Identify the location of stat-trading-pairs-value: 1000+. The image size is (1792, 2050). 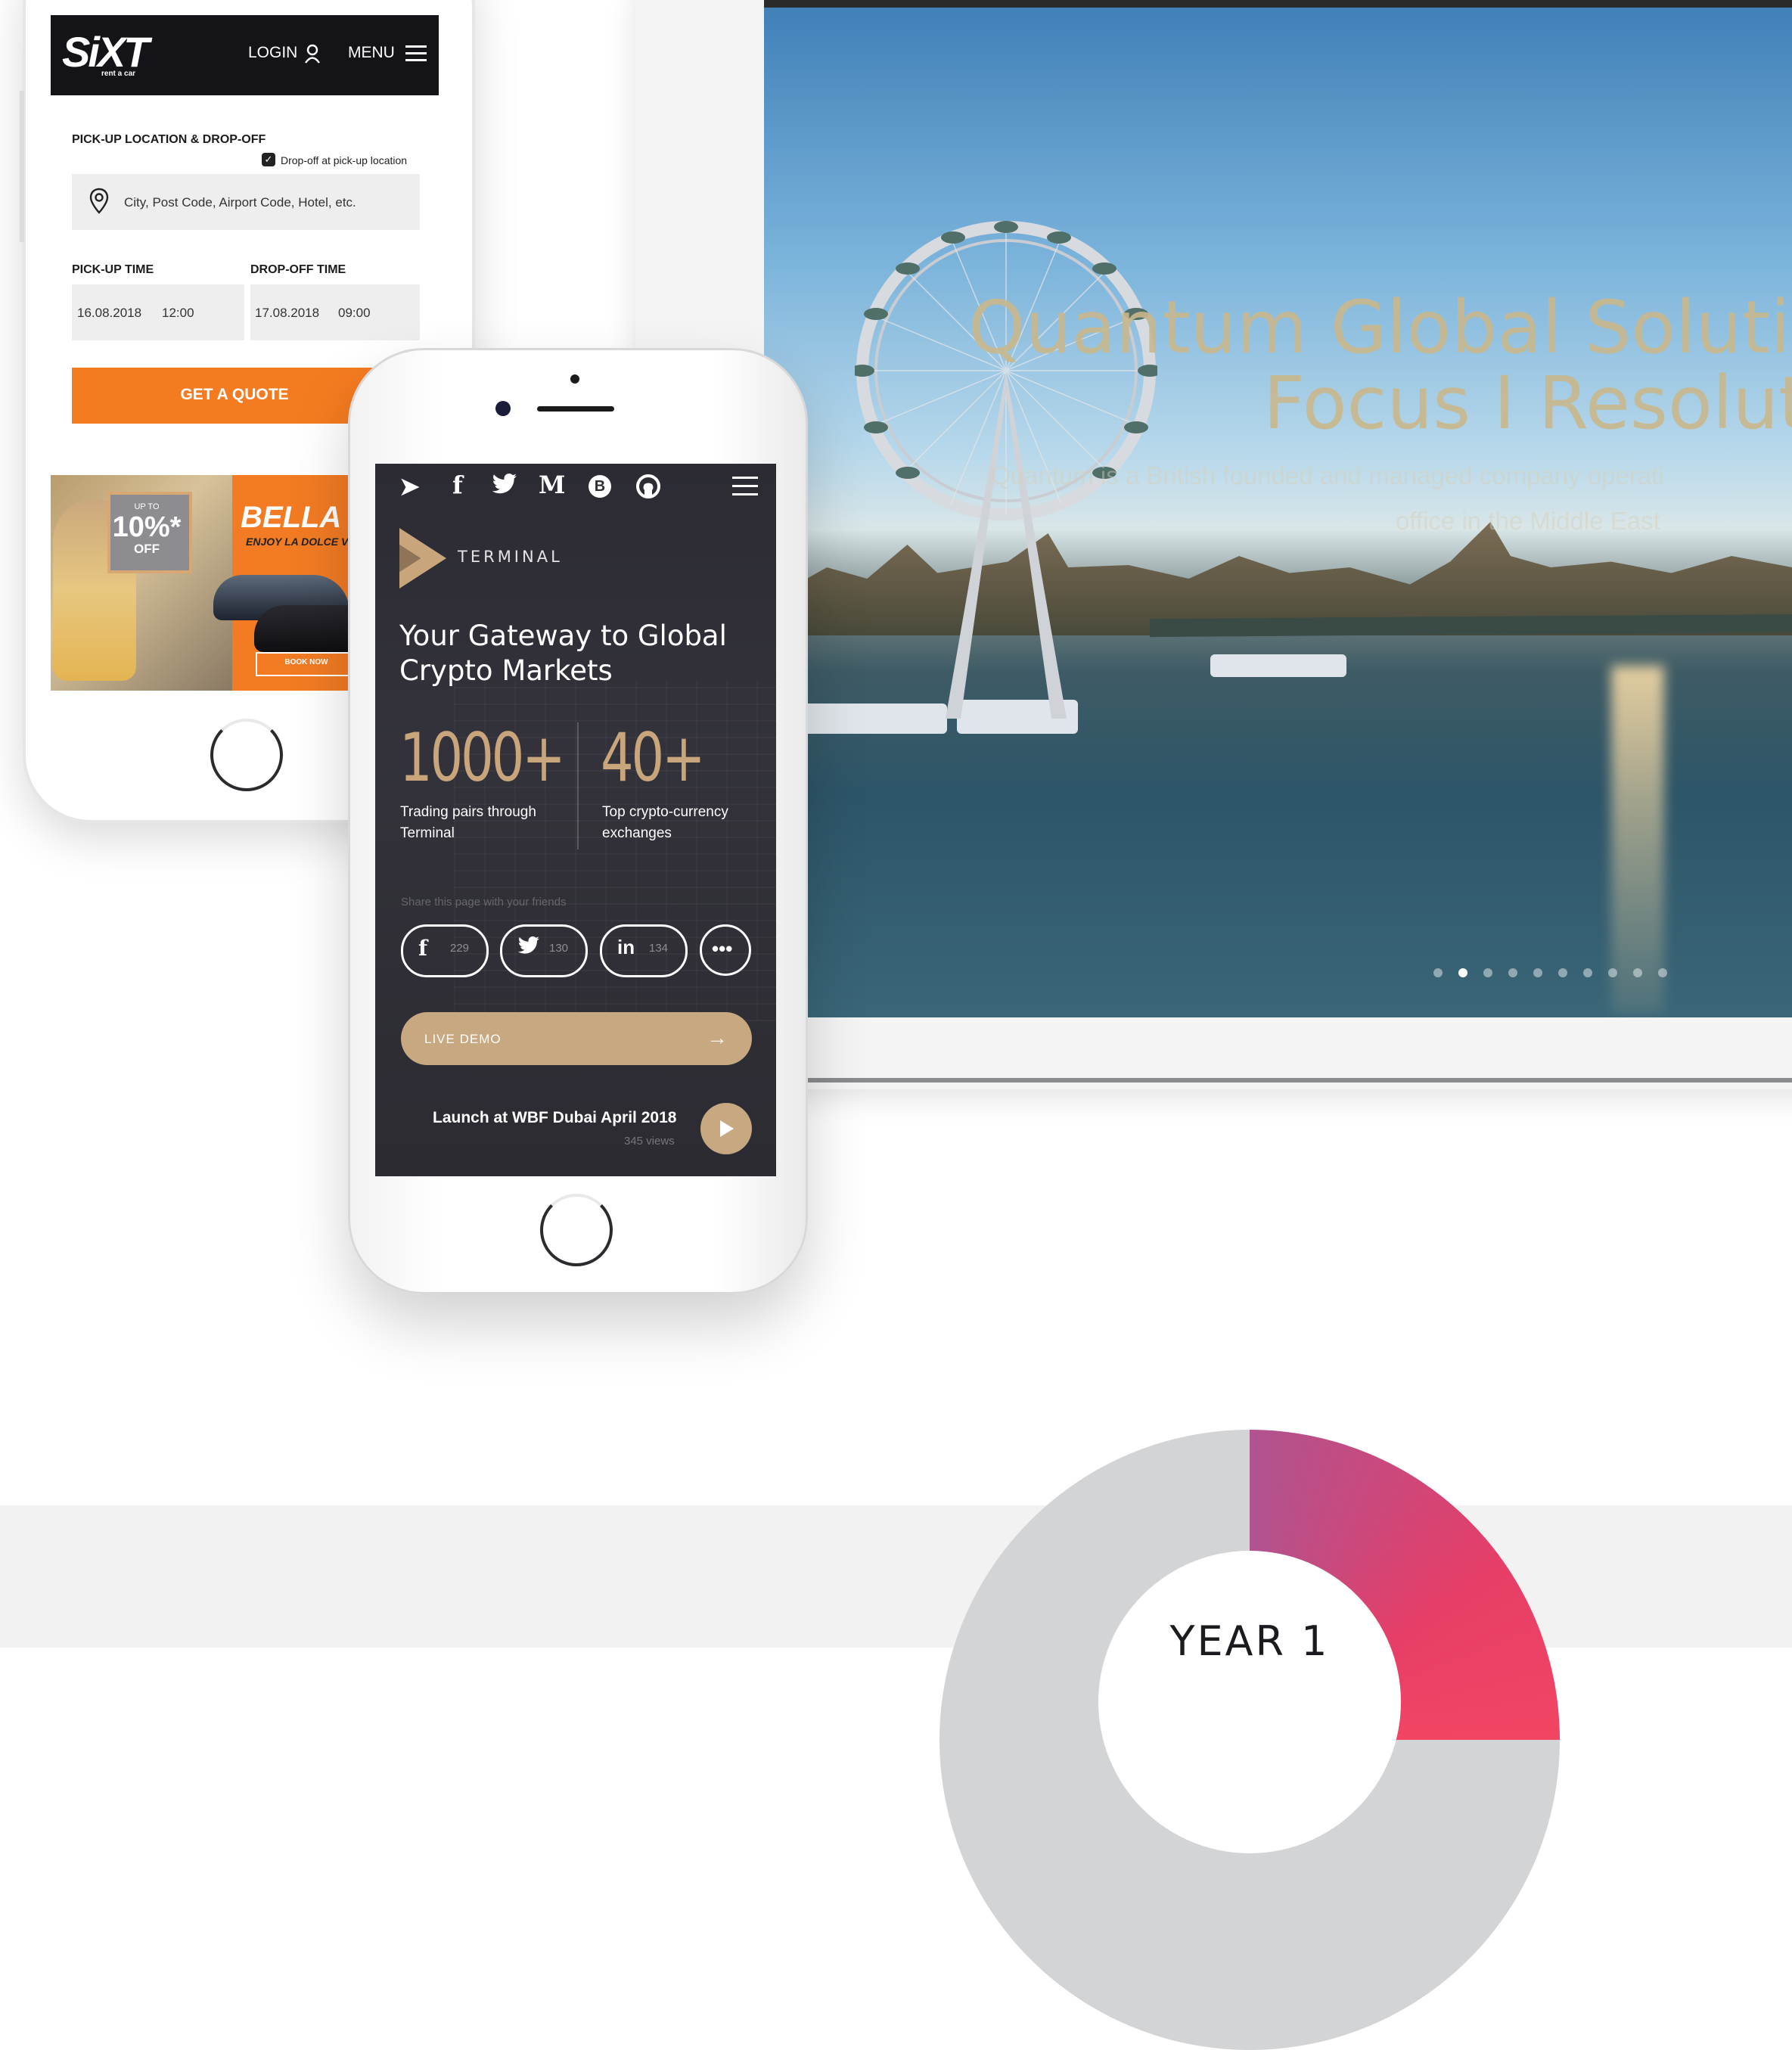
(482, 758).